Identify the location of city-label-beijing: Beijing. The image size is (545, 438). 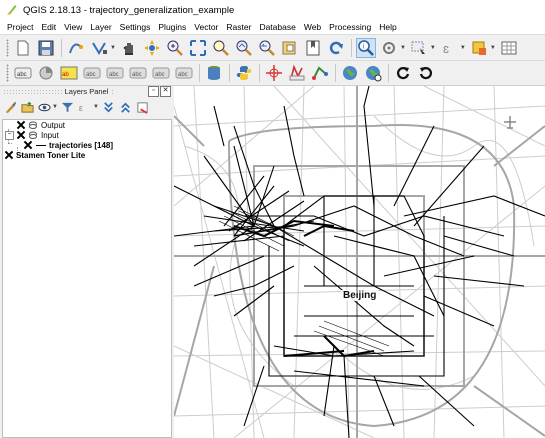
(360, 295).